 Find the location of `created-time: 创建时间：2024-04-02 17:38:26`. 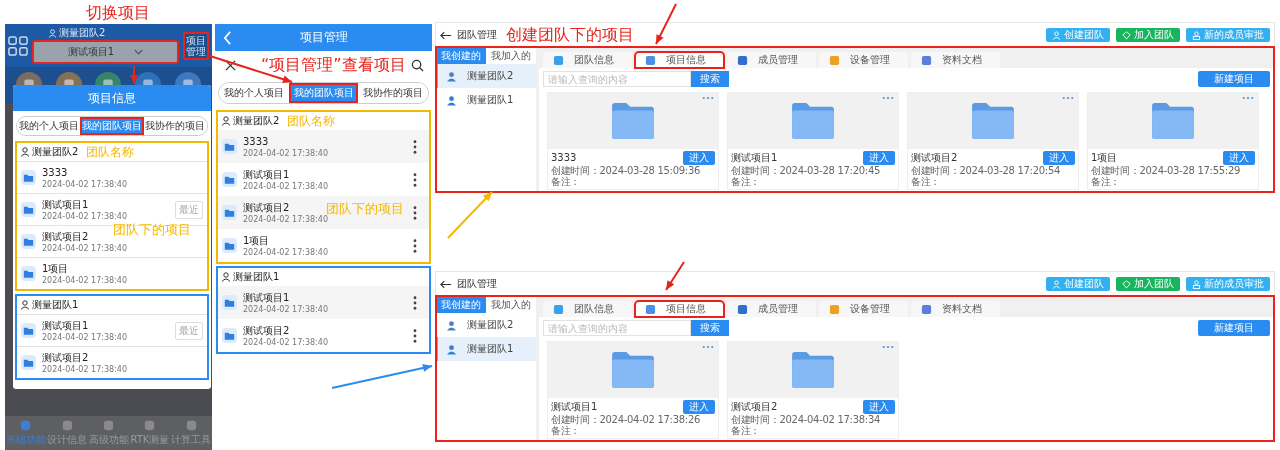

created-time: 创建时间：2024-04-02 17:38:26 is located at coordinates (625, 419).